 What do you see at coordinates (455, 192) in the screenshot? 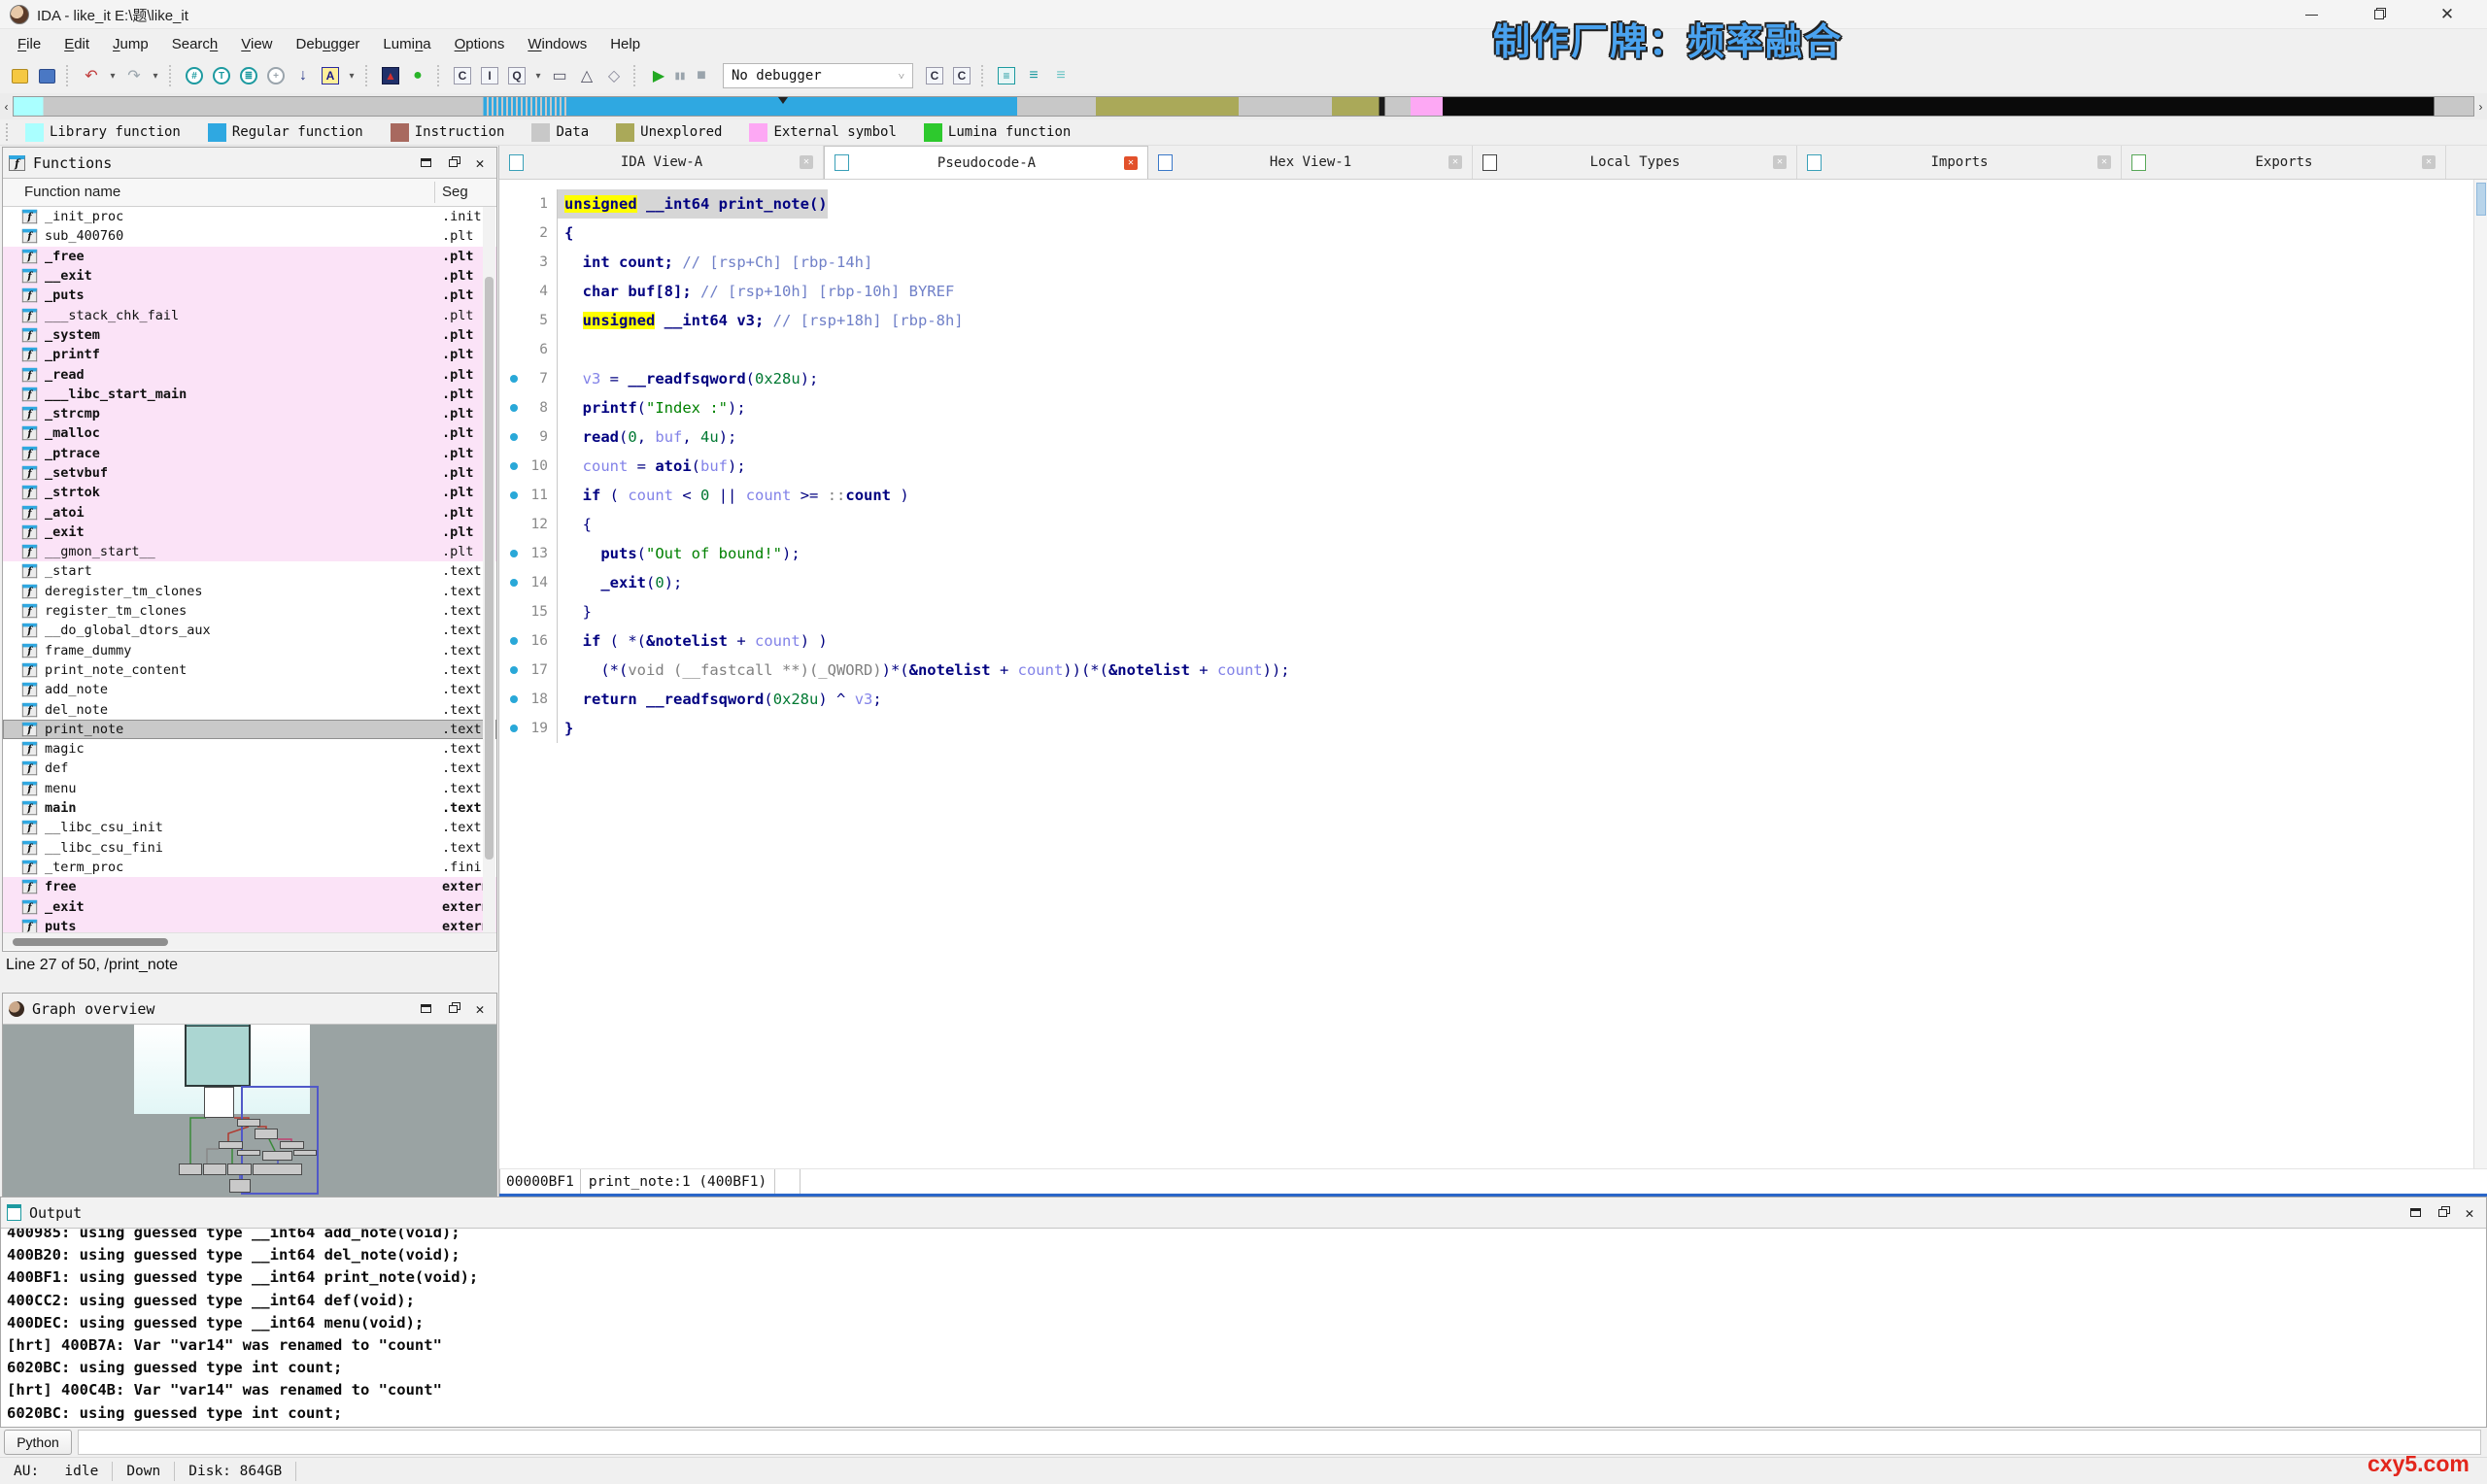
I see `column-segment: Seg` at bounding box center [455, 192].